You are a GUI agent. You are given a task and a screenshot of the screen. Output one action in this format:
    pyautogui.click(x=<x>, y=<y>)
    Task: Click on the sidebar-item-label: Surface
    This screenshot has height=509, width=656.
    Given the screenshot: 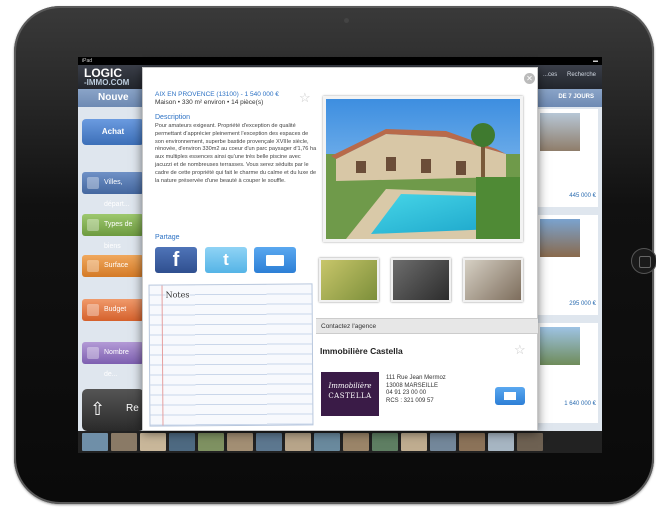 What is the action you would take?
    pyautogui.click(x=116, y=265)
    